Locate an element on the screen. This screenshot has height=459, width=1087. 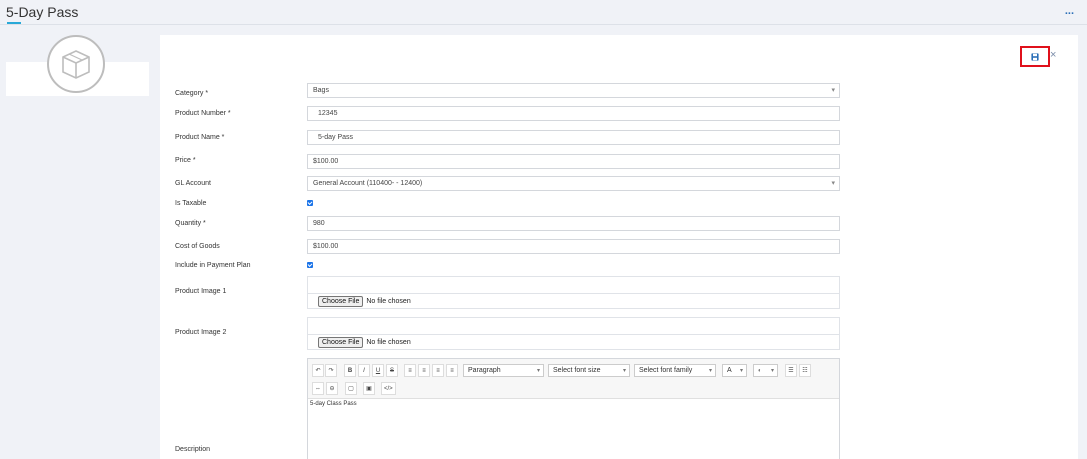
description-label: Description is located at coordinates (193, 449).